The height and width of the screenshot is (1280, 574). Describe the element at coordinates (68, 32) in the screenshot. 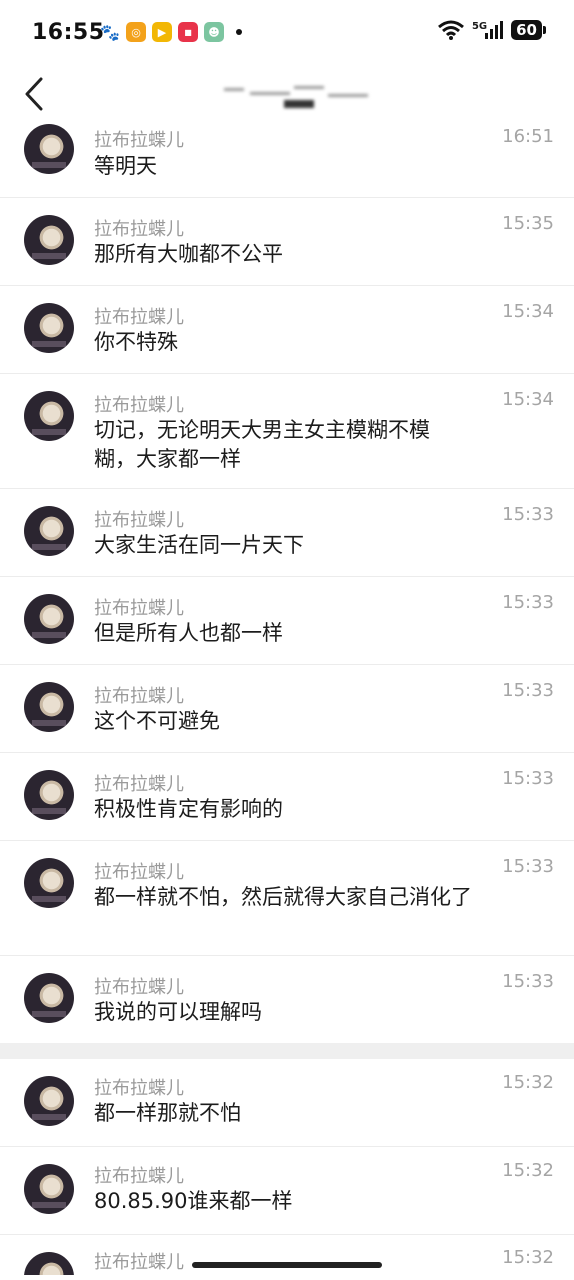

I see `status-time: 16:55` at that location.